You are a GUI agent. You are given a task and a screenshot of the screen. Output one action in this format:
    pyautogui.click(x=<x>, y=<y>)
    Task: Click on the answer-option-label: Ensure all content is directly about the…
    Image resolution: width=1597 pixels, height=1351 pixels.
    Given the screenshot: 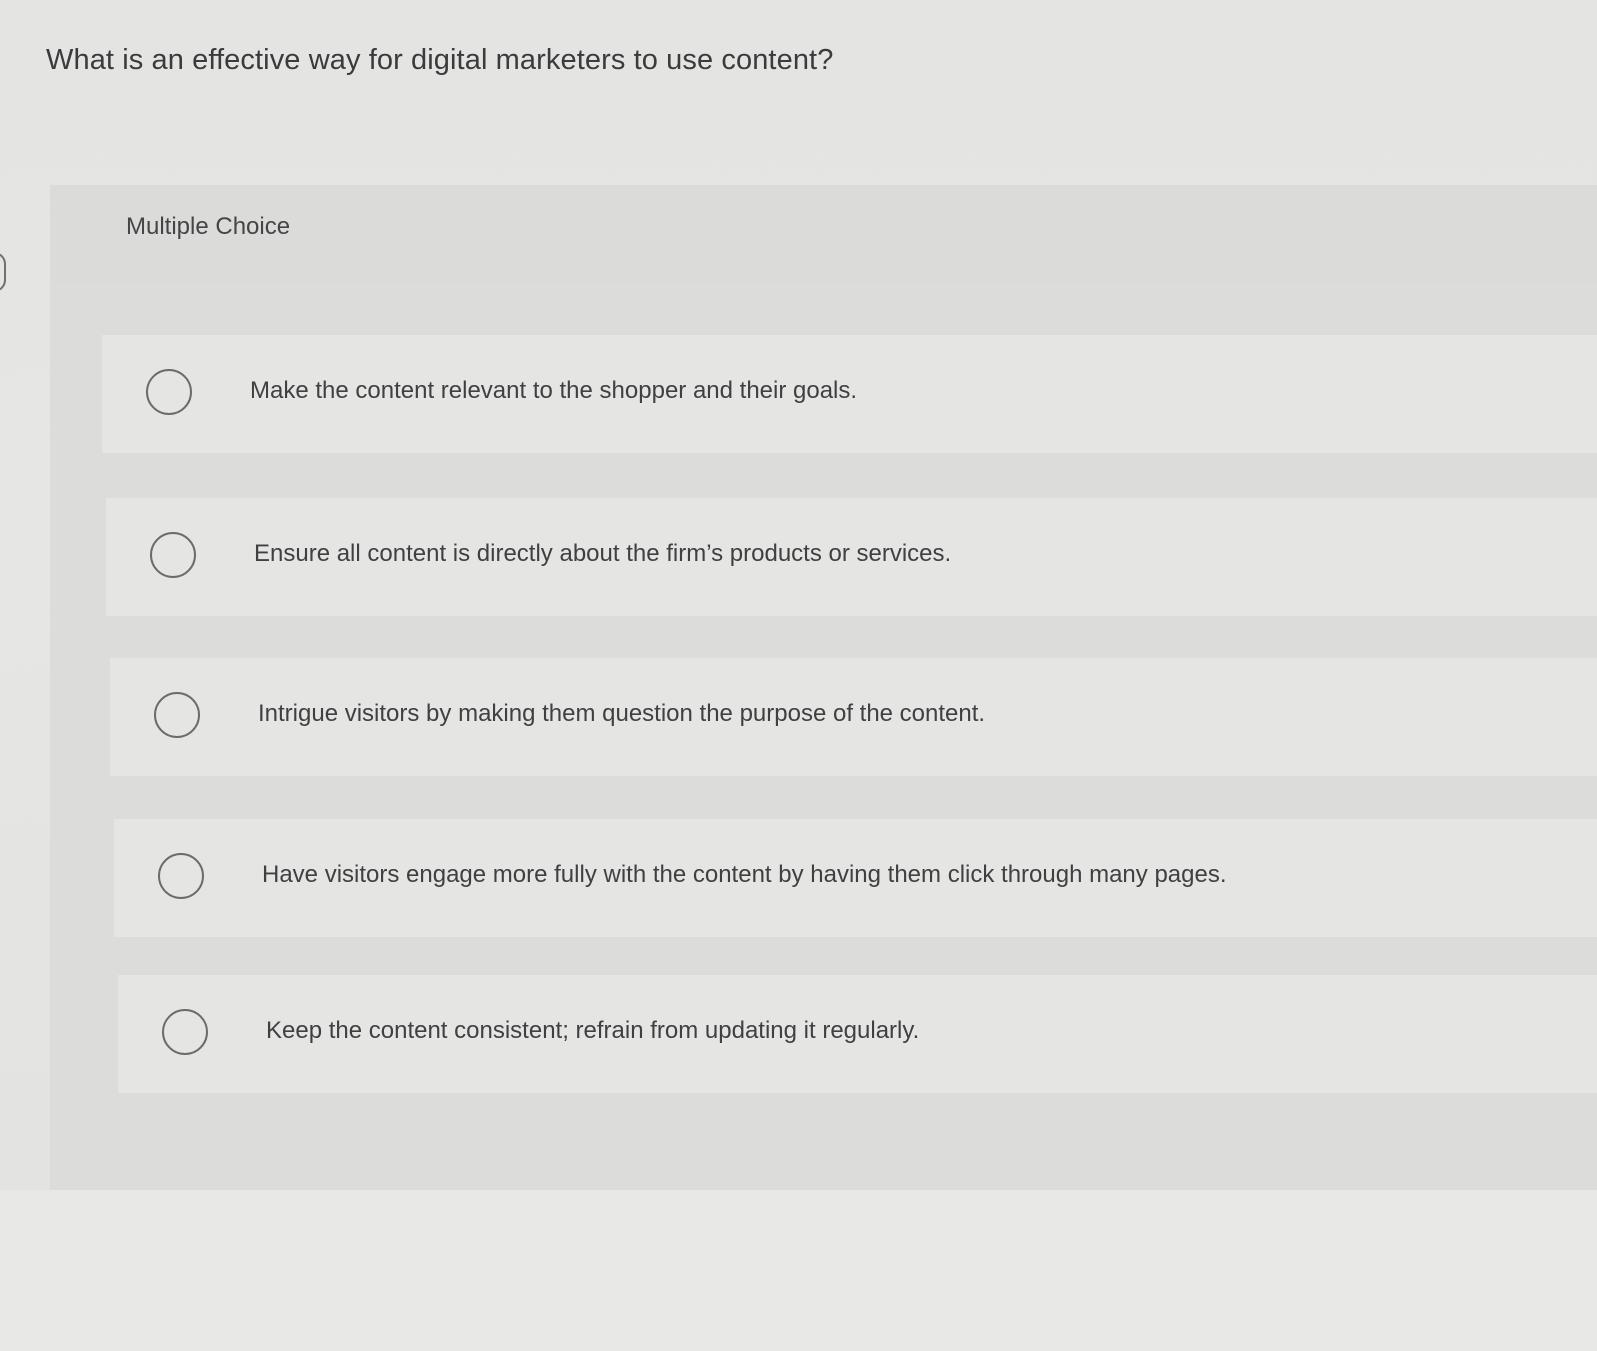 What is the action you would take?
    pyautogui.click(x=603, y=553)
    